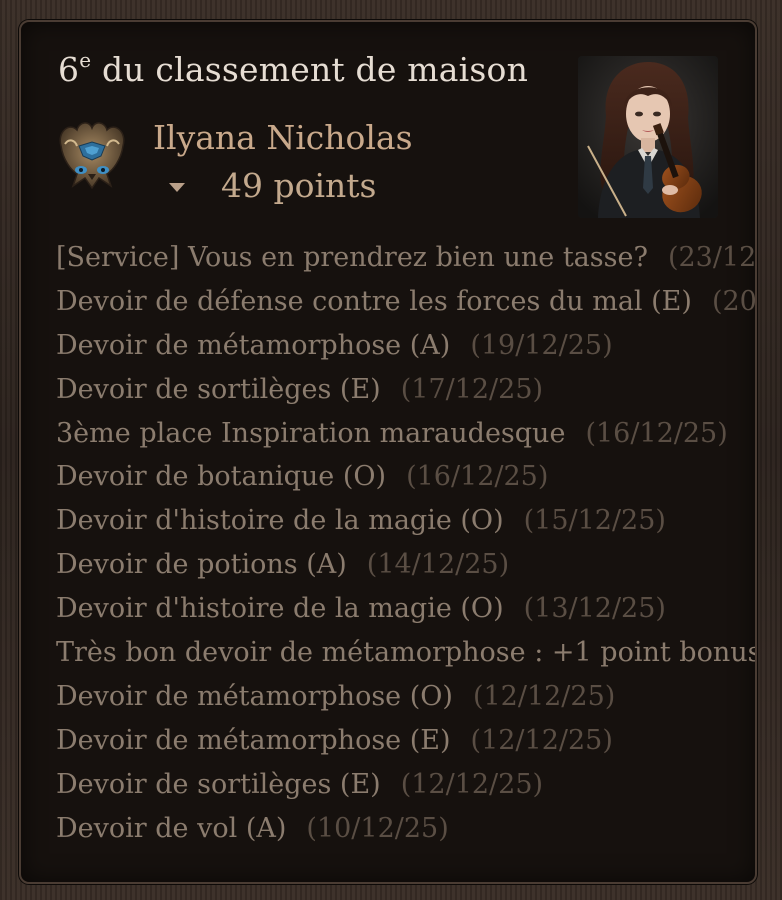 The height and width of the screenshot is (900, 782). What do you see at coordinates (283, 565) in the screenshot?
I see `history-item: Devoir de potions (A) (14/12/25)` at bounding box center [283, 565].